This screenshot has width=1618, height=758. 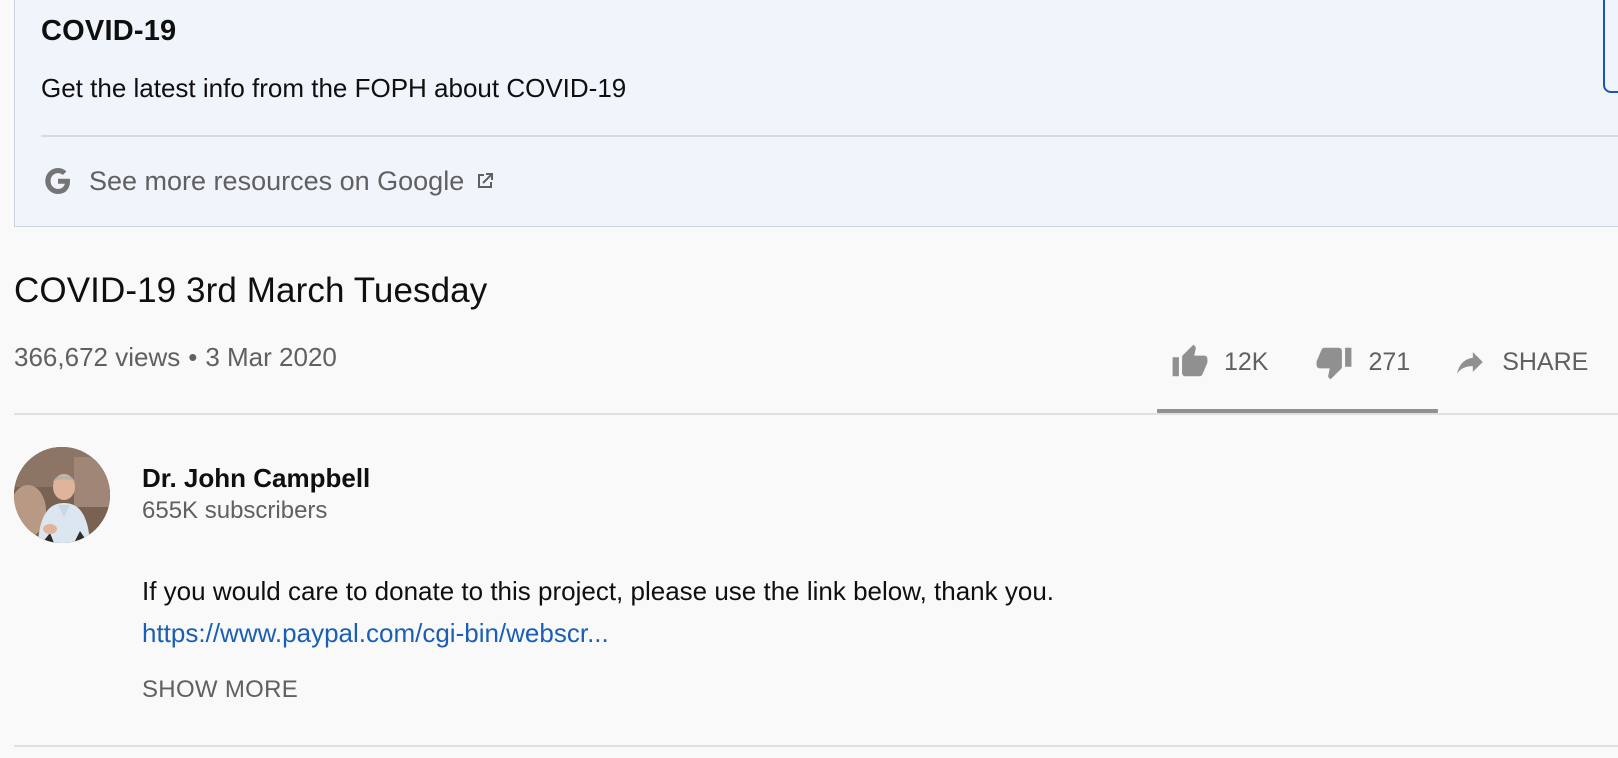 What do you see at coordinates (1246, 361) in the screenshot?
I see `like-count: 12K` at bounding box center [1246, 361].